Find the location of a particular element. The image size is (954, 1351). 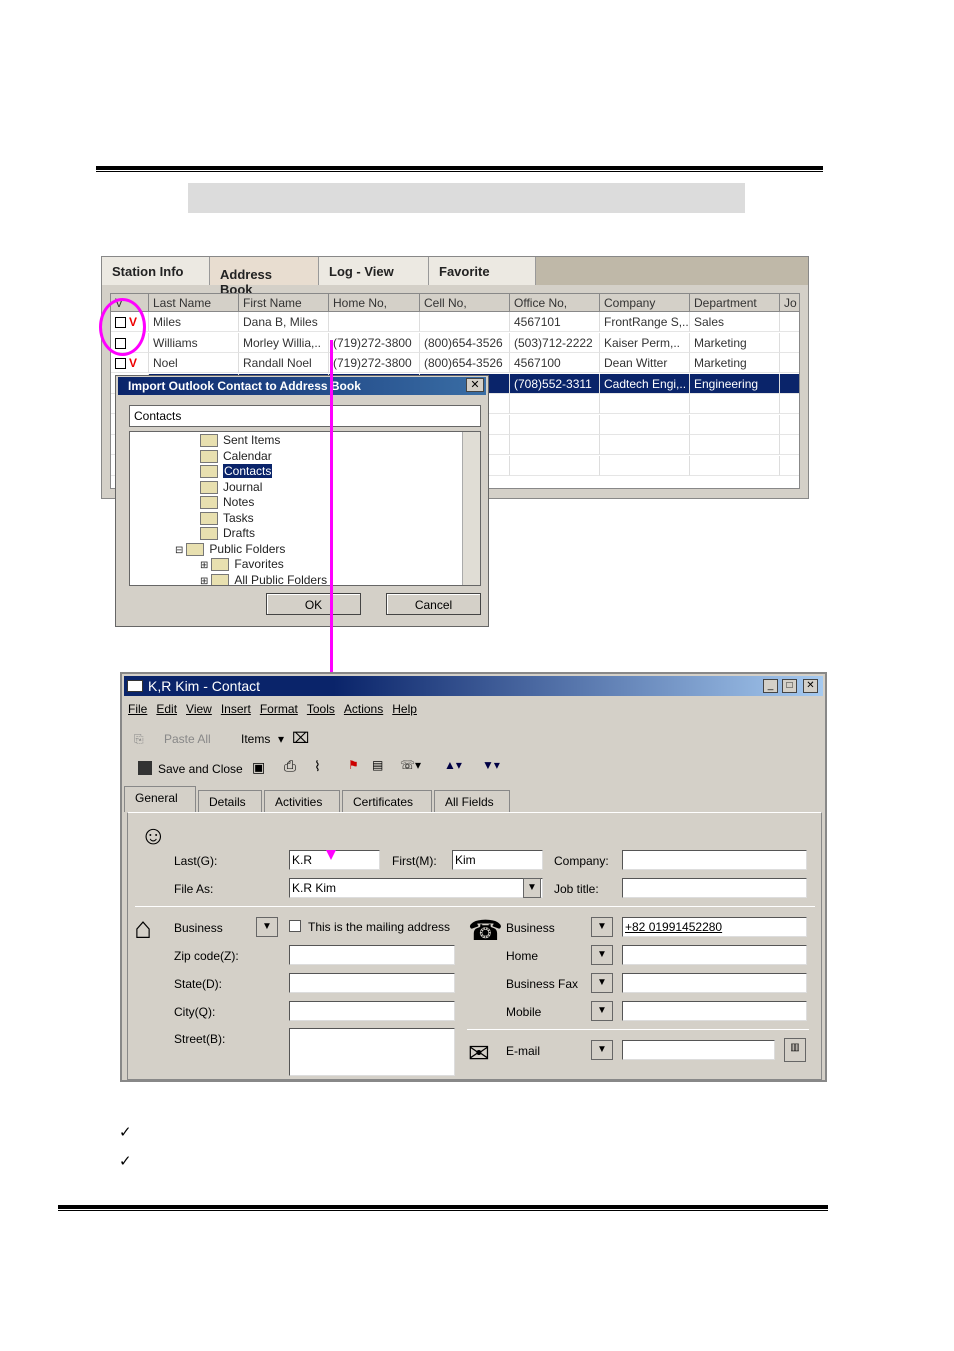

tree-item: Sent Items is located at coordinates (240, 440).